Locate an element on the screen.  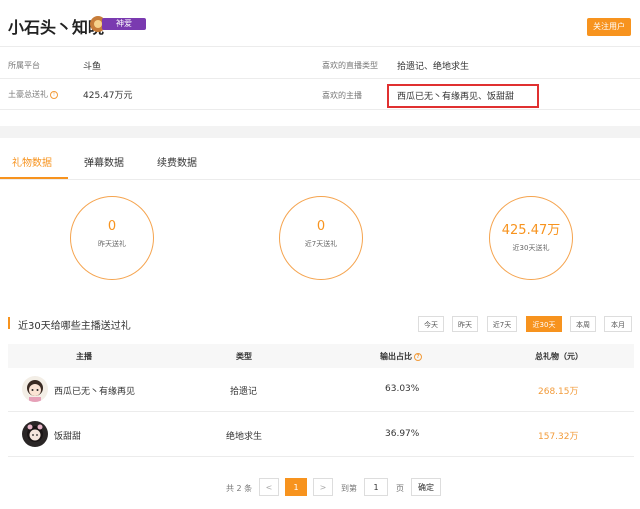
info-icon: ? is located at coordinates (418, 356).